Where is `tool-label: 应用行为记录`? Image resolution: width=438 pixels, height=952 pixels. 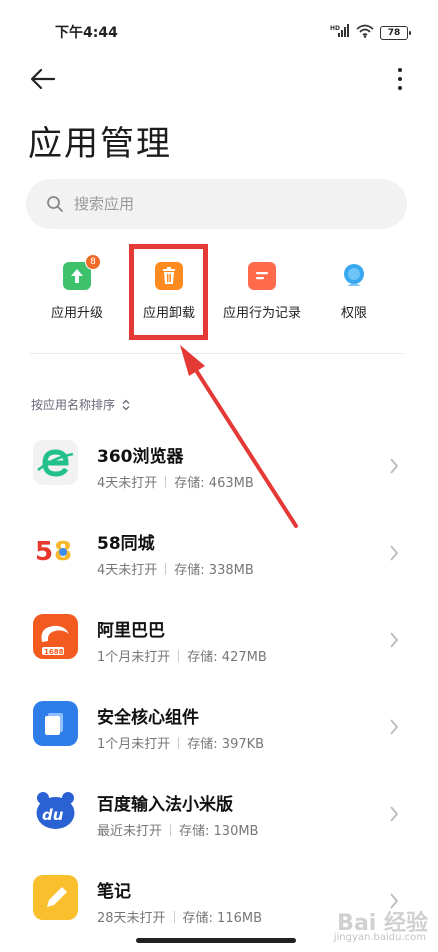
tool-label: 应用行为记录 is located at coordinates (261, 313).